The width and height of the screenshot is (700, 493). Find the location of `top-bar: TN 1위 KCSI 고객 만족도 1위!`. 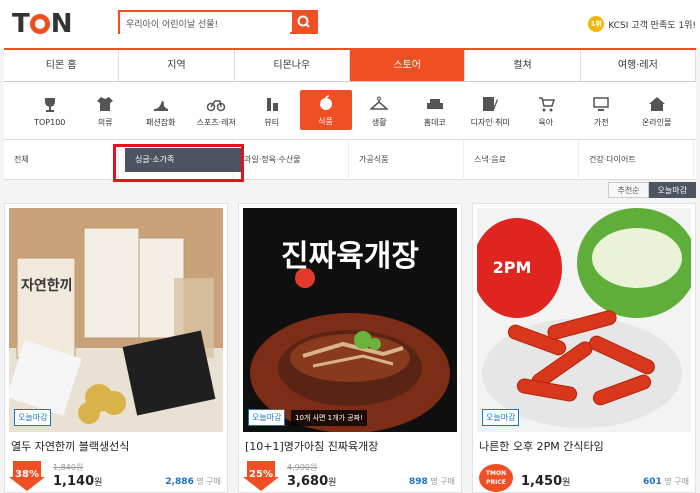

top-bar: TN 1위 KCSI 고객 만족도 1위! is located at coordinates (350, 24).